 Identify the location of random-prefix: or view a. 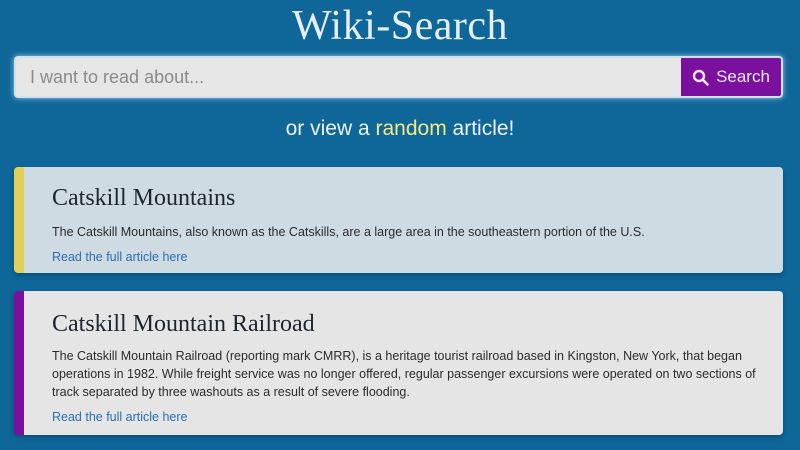
(330, 128).